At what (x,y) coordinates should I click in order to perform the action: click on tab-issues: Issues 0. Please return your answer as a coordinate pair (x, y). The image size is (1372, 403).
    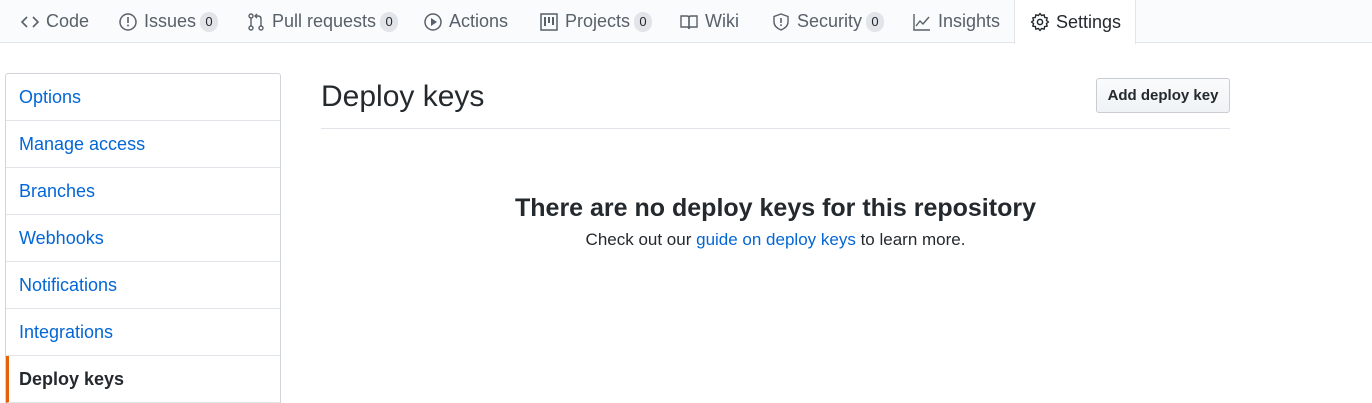
    Looking at the image, I should click on (168, 21).